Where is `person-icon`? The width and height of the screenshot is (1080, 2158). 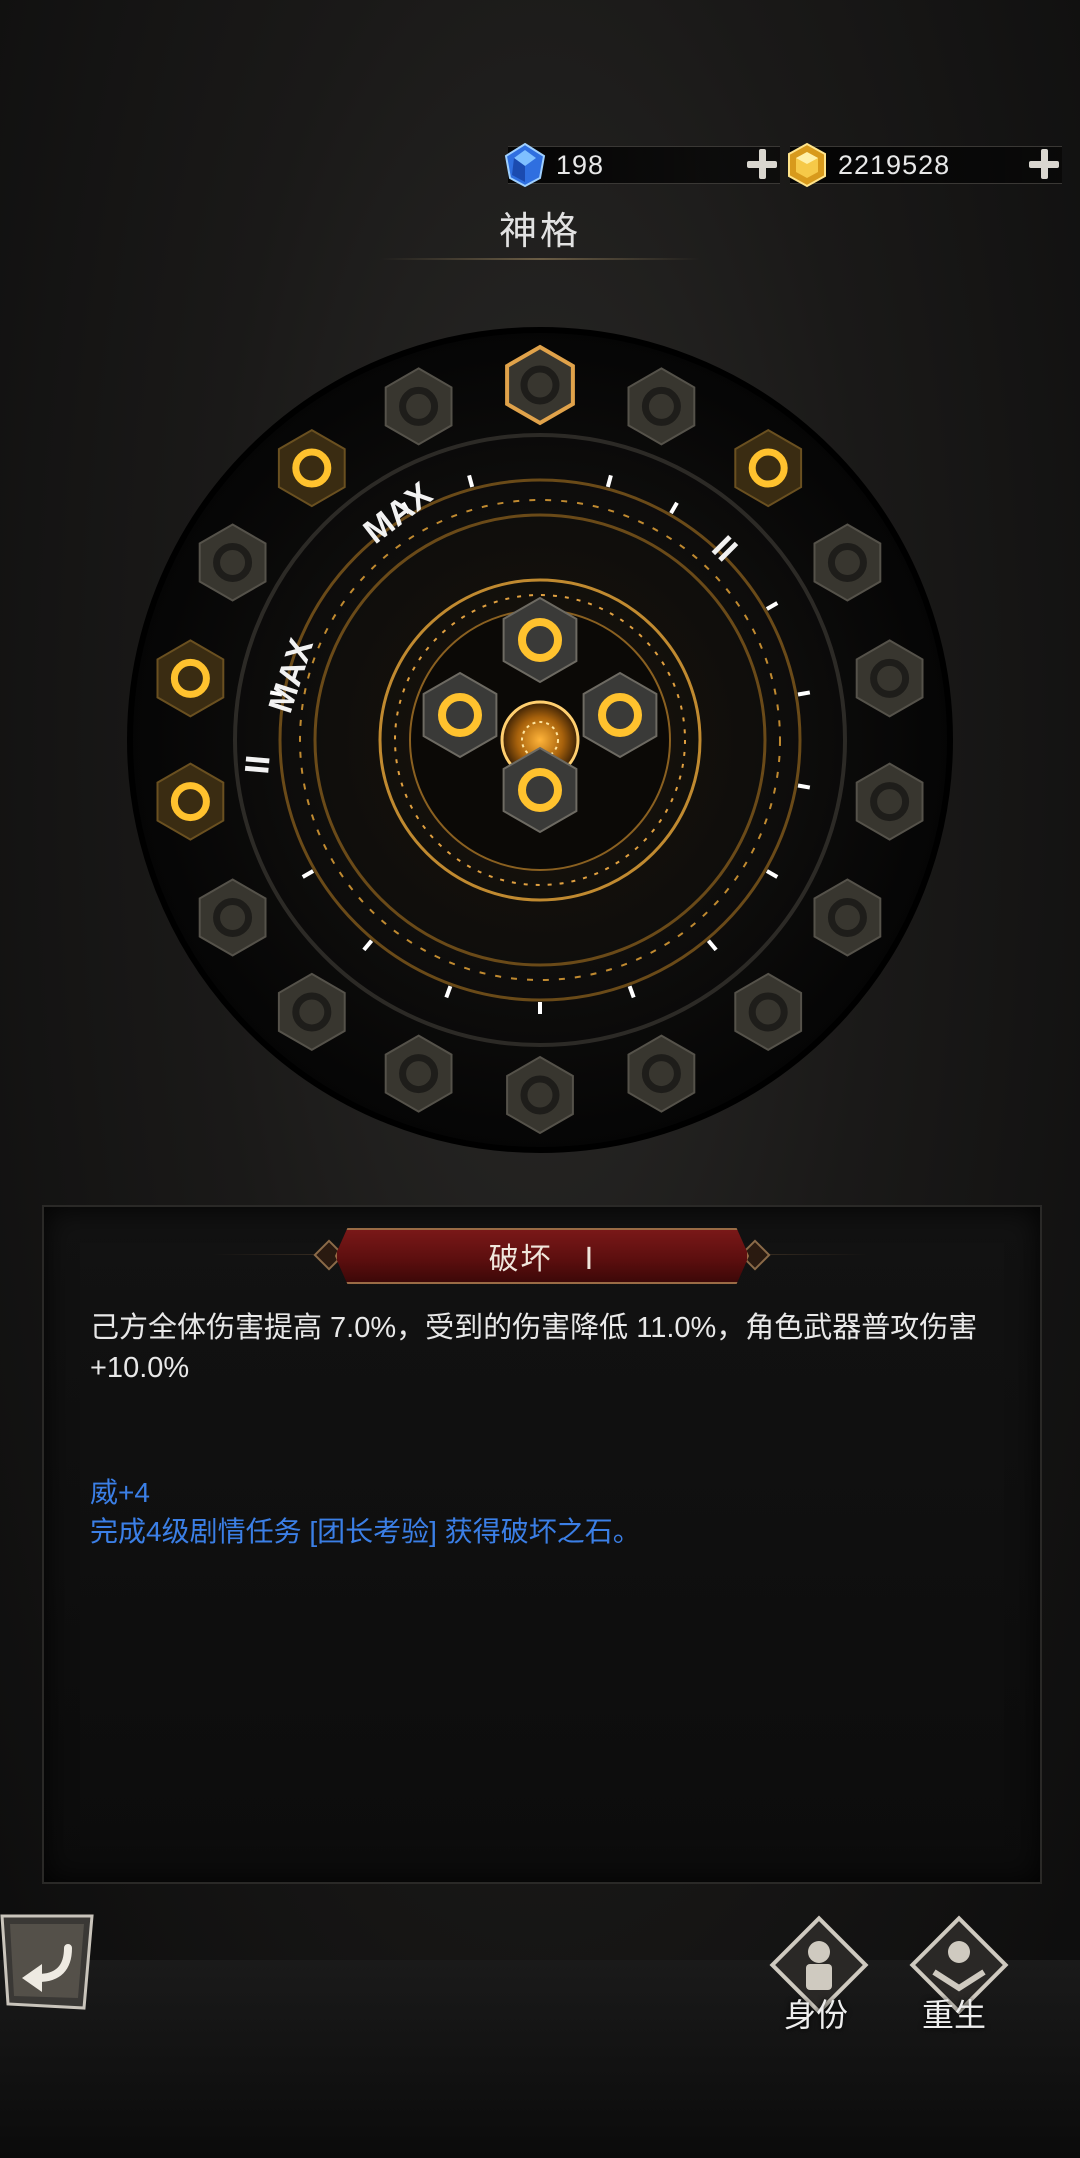 person-icon is located at coordinates (819, 1965).